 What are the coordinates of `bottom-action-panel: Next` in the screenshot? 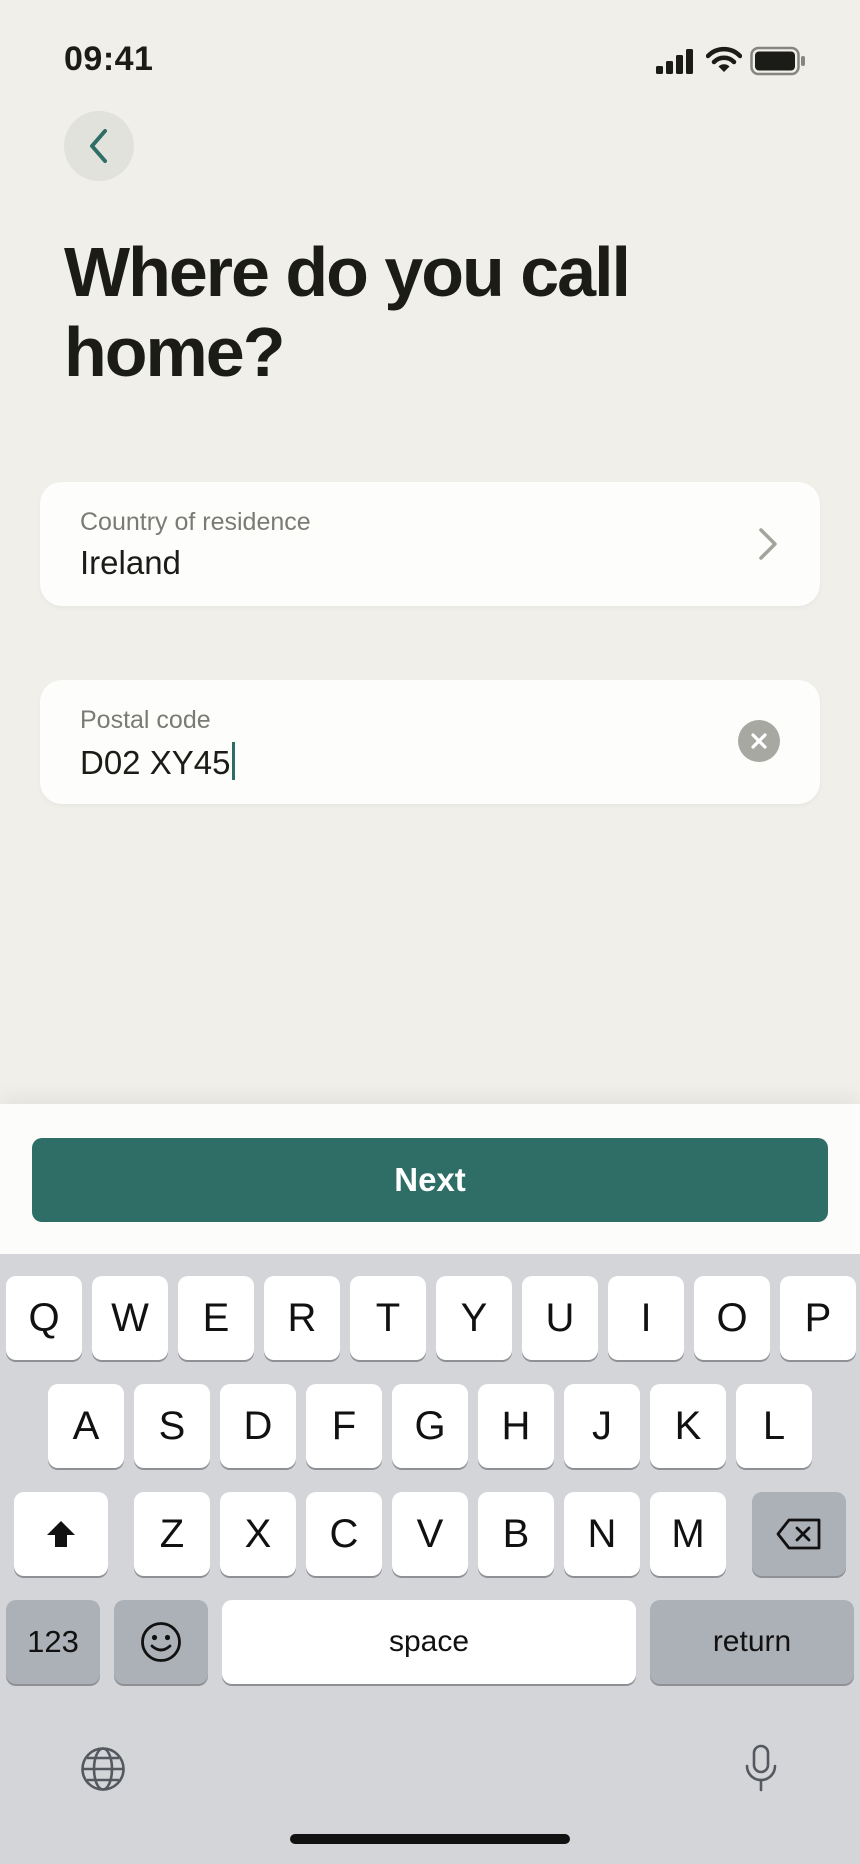 It's located at (430, 1179).